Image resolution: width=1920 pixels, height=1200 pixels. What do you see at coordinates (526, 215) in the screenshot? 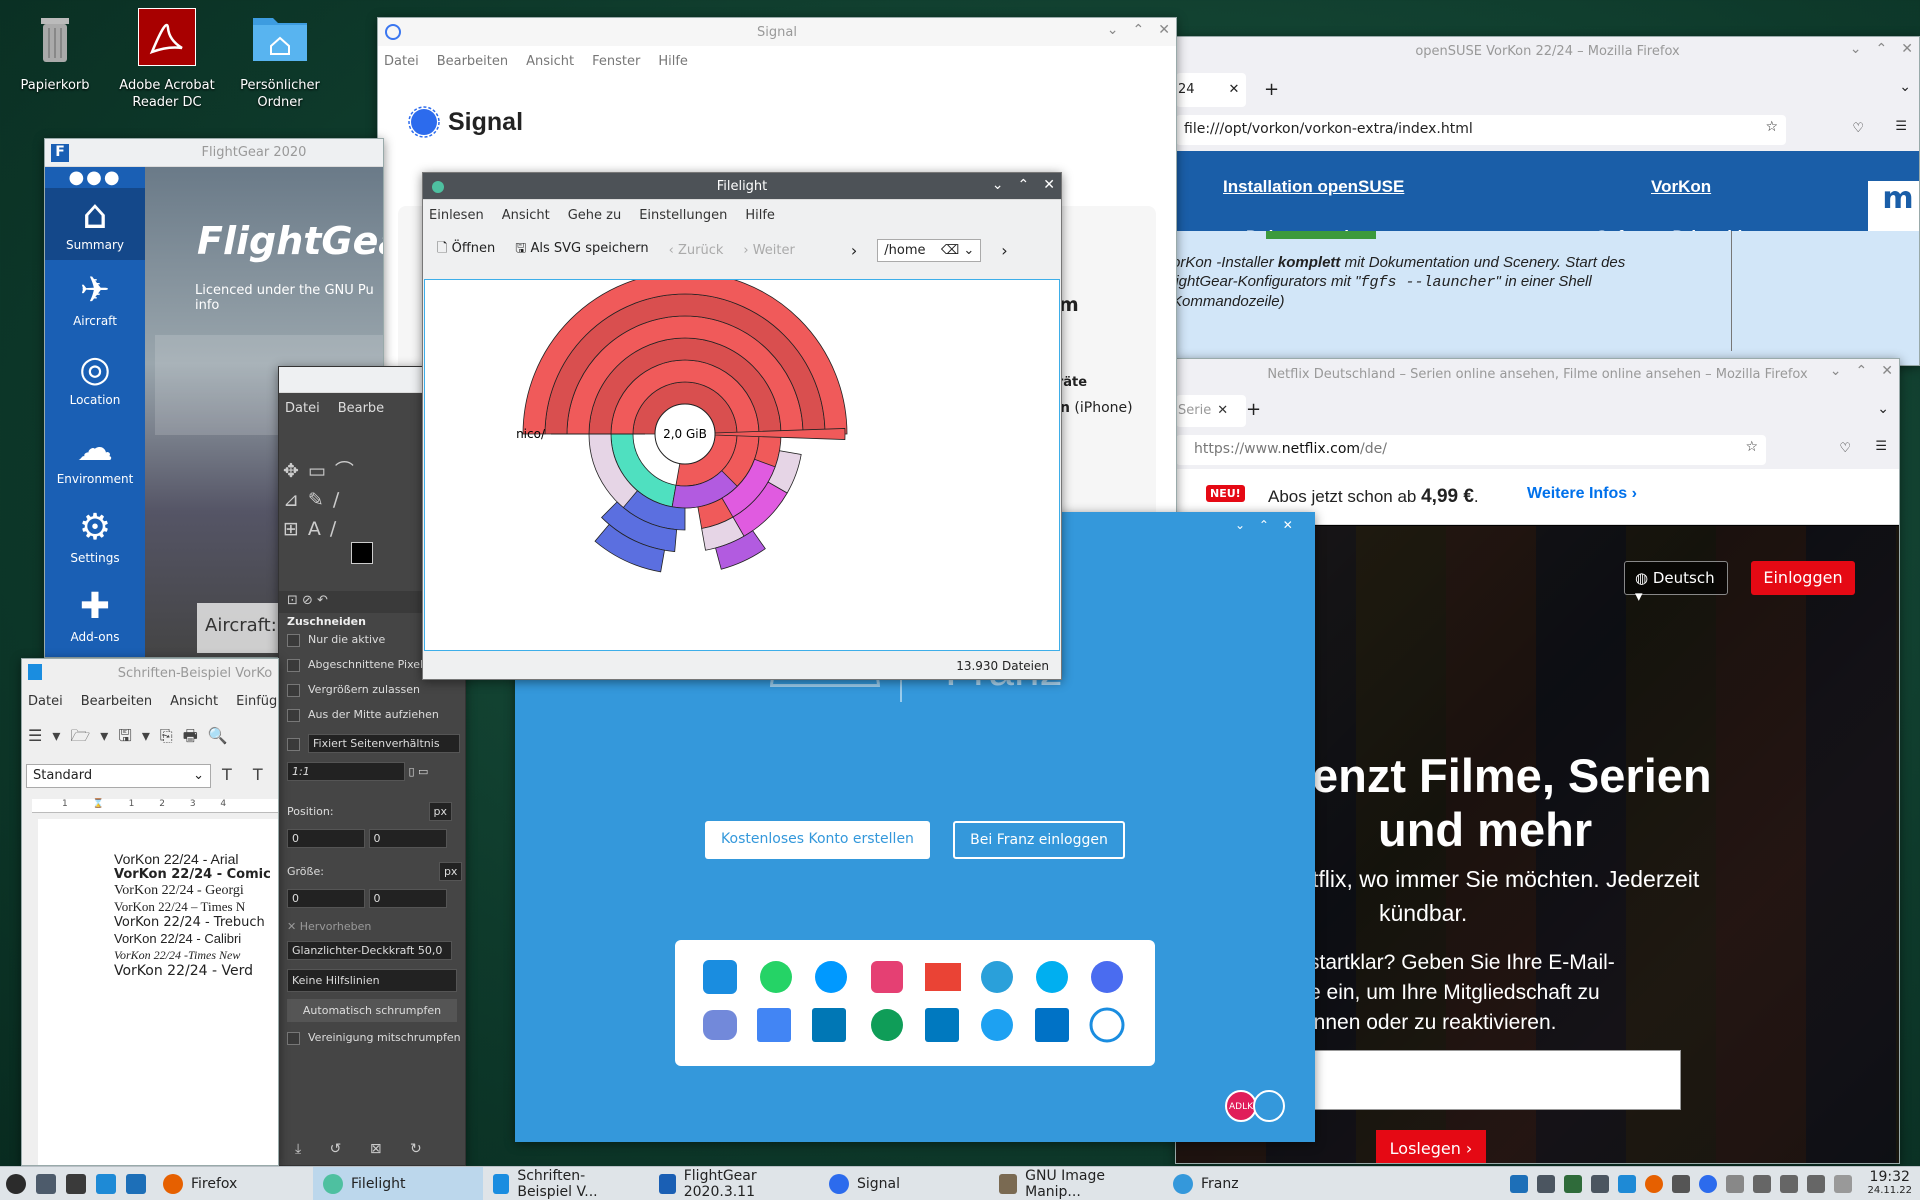
I see `menu-ansicht: Ansicht` at bounding box center [526, 215].